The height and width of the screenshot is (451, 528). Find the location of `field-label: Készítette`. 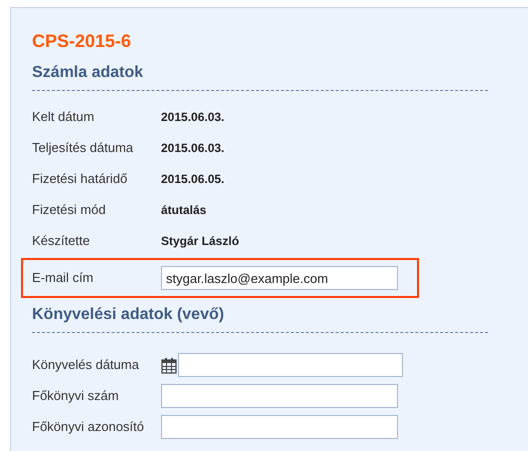

field-label: Készítette is located at coordinates (61, 241).